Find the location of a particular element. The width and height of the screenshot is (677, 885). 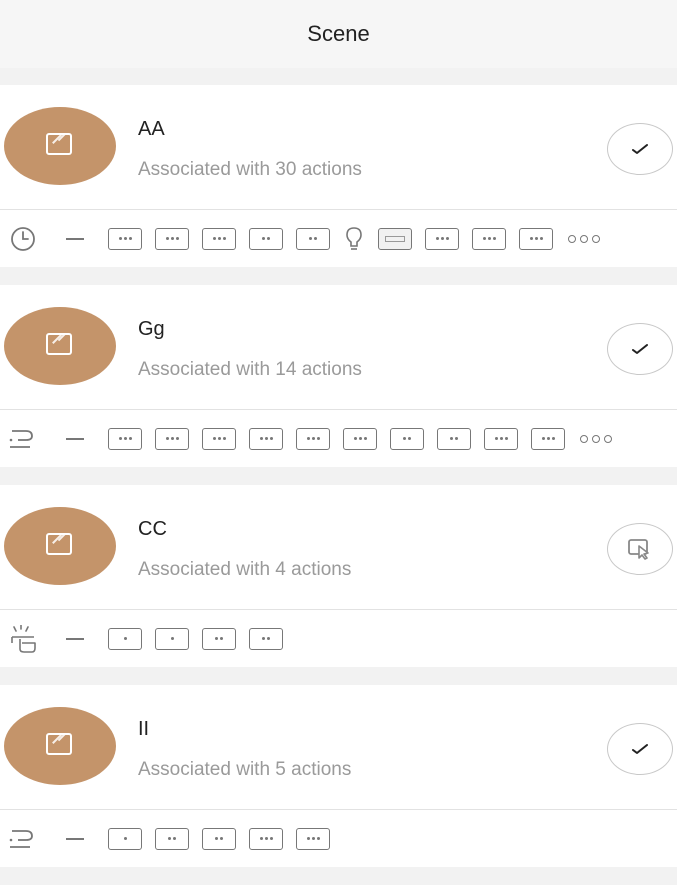

scene-card-header: II Associated with 5 actions is located at coordinates (338, 747).